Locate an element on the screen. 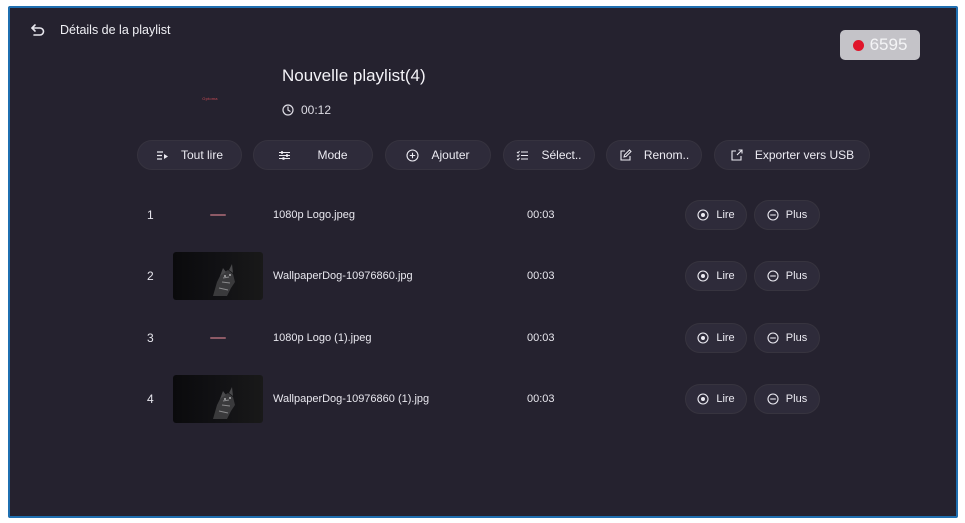 This screenshot has width=965, height=523. row-index: 3 is located at coordinates (150, 338).